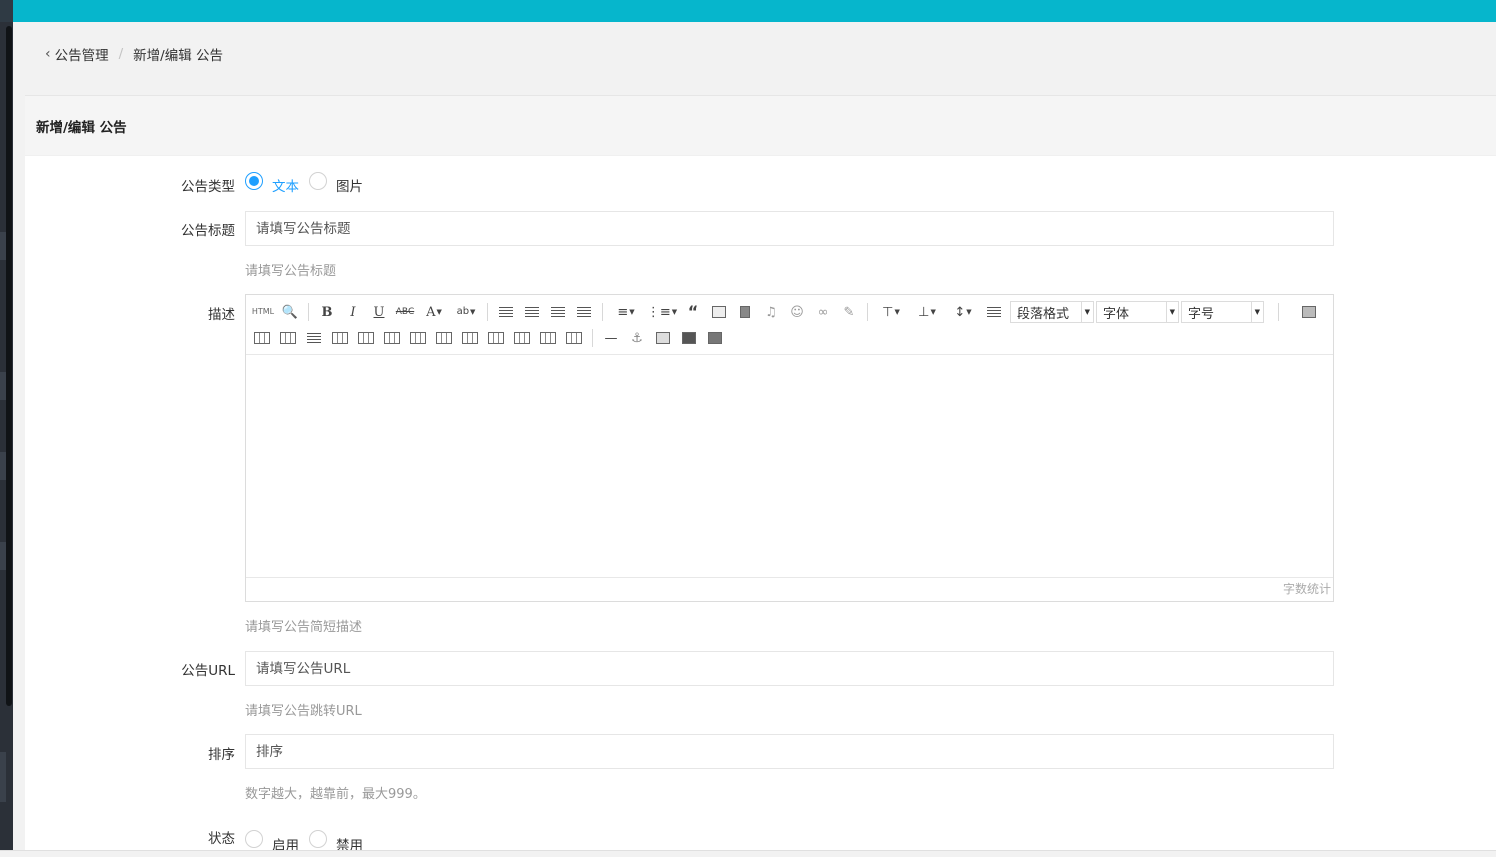 This screenshot has height=857, width=1496. What do you see at coordinates (48, 54) in the screenshot?
I see `back-chevron-icon: ‹` at bounding box center [48, 54].